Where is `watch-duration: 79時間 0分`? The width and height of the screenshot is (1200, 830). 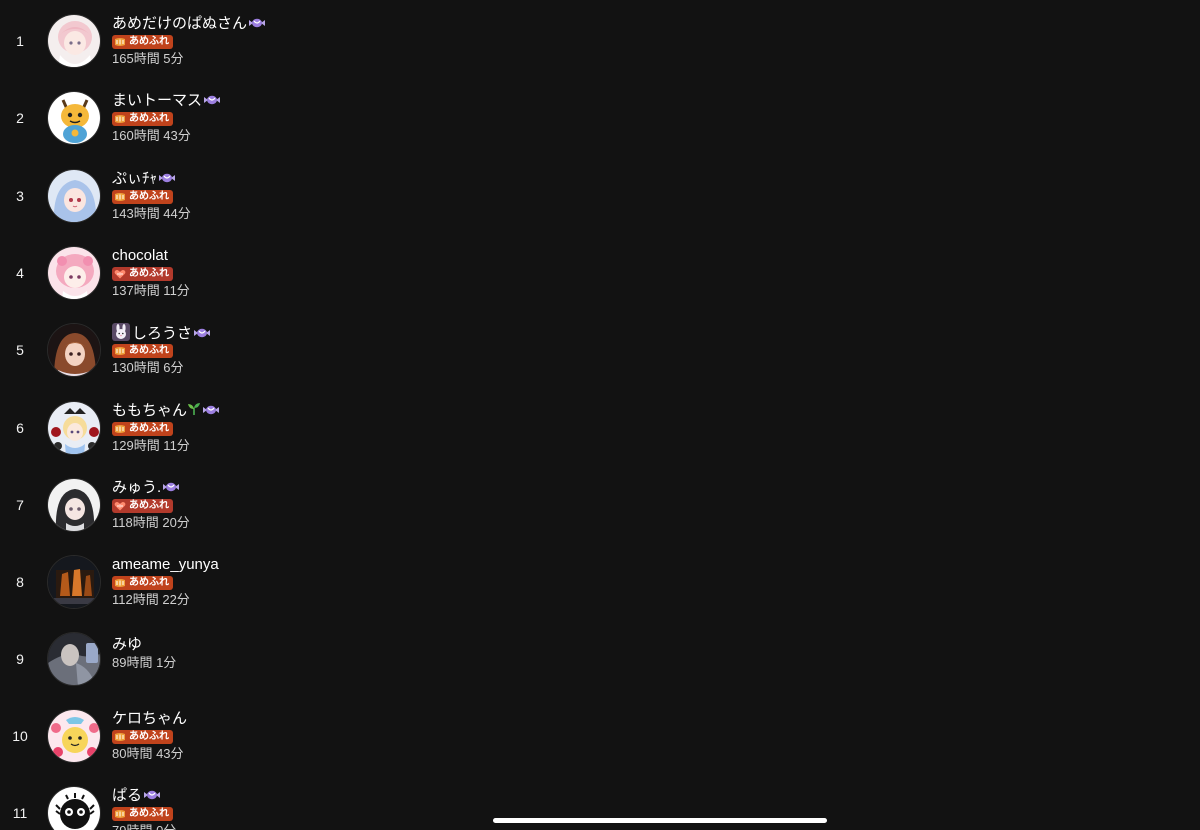
watch-duration: 79時間 0分 is located at coordinates (144, 826).